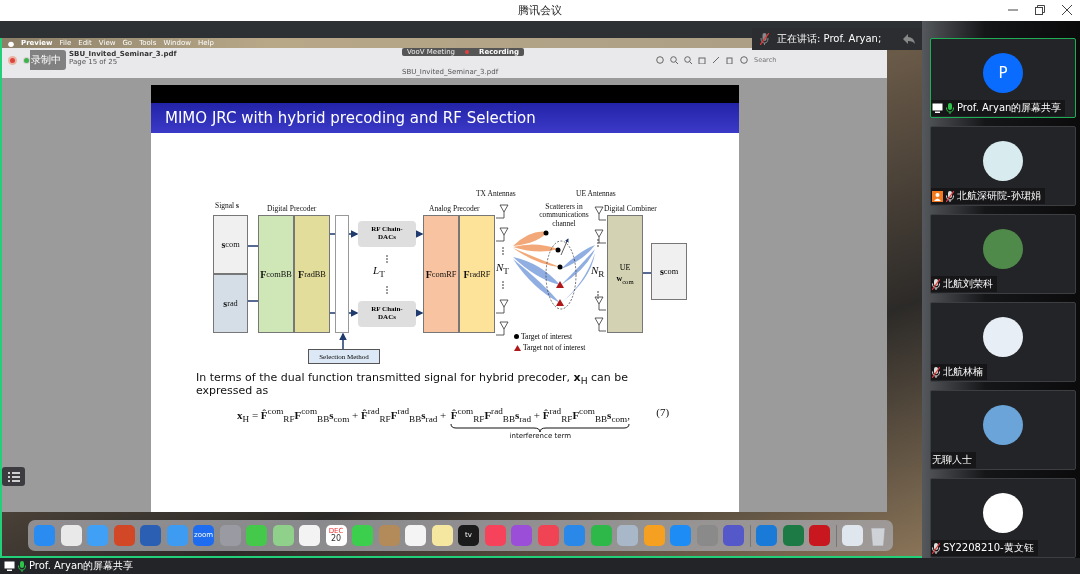 This screenshot has height=574, width=1080. Describe the element at coordinates (1003, 430) in the screenshot. I see `participant-tile: 无聊人士` at that location.